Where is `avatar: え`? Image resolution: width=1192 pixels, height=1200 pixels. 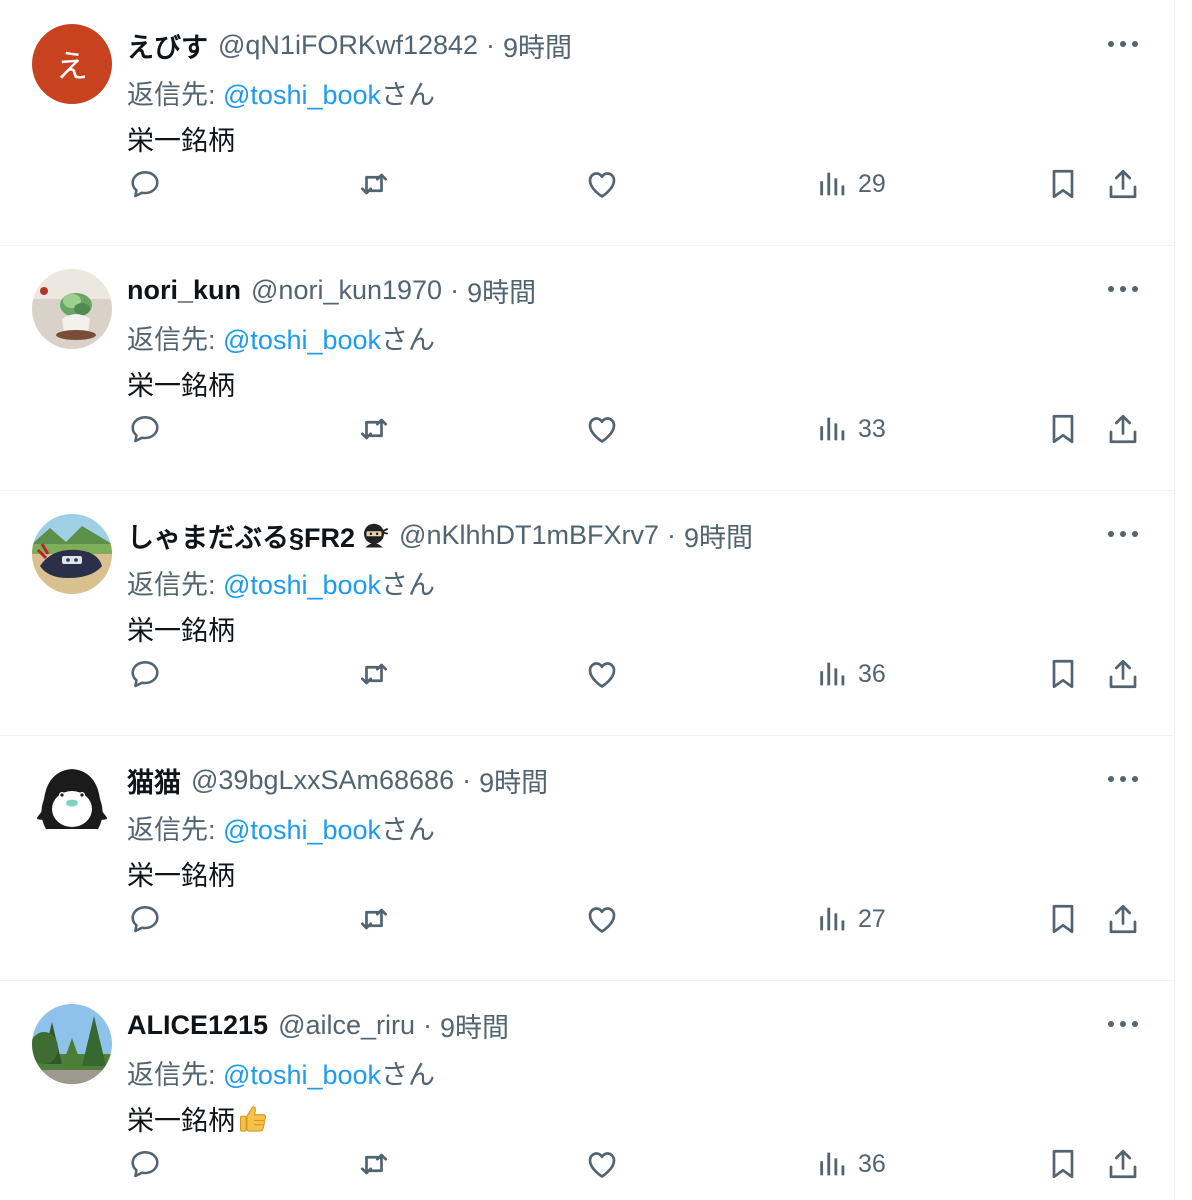 avatar: え is located at coordinates (72, 64).